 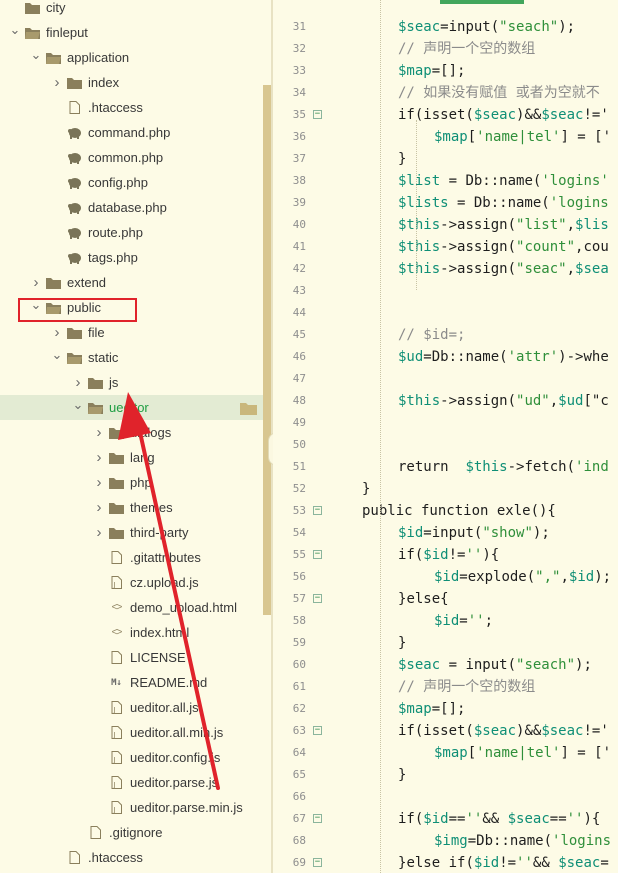 What do you see at coordinates (131, 257) in the screenshot?
I see `tree-item-tags-php: tags.php` at bounding box center [131, 257].